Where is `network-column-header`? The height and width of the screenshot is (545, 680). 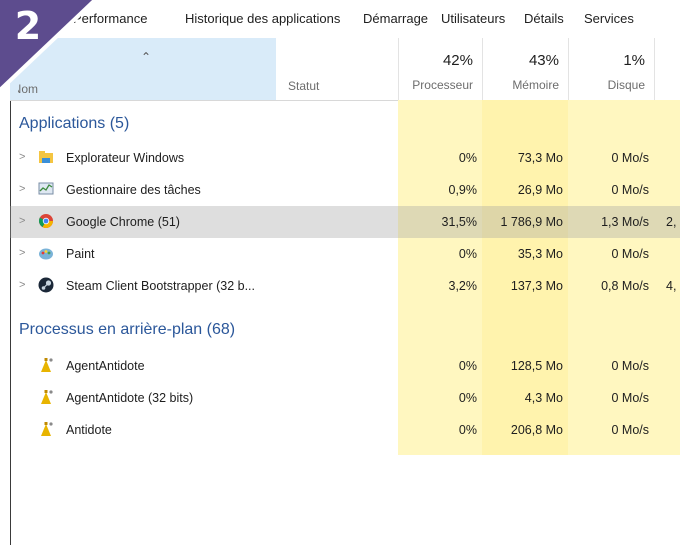
network-column-header is located at coordinates (667, 69).